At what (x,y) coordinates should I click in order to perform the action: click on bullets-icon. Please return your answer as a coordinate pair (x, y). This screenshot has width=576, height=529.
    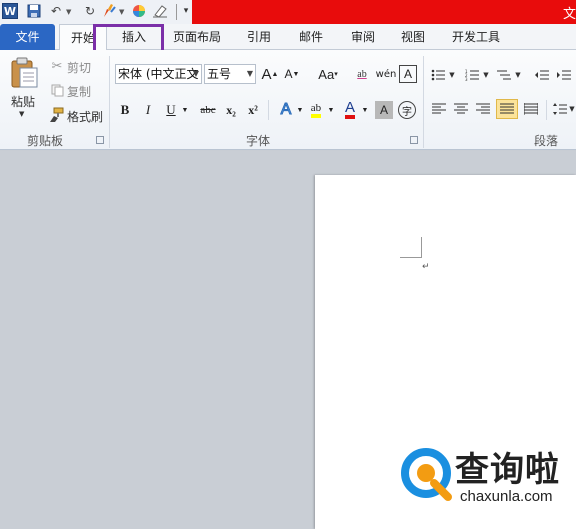
    Looking at the image, I should click on (438, 75).